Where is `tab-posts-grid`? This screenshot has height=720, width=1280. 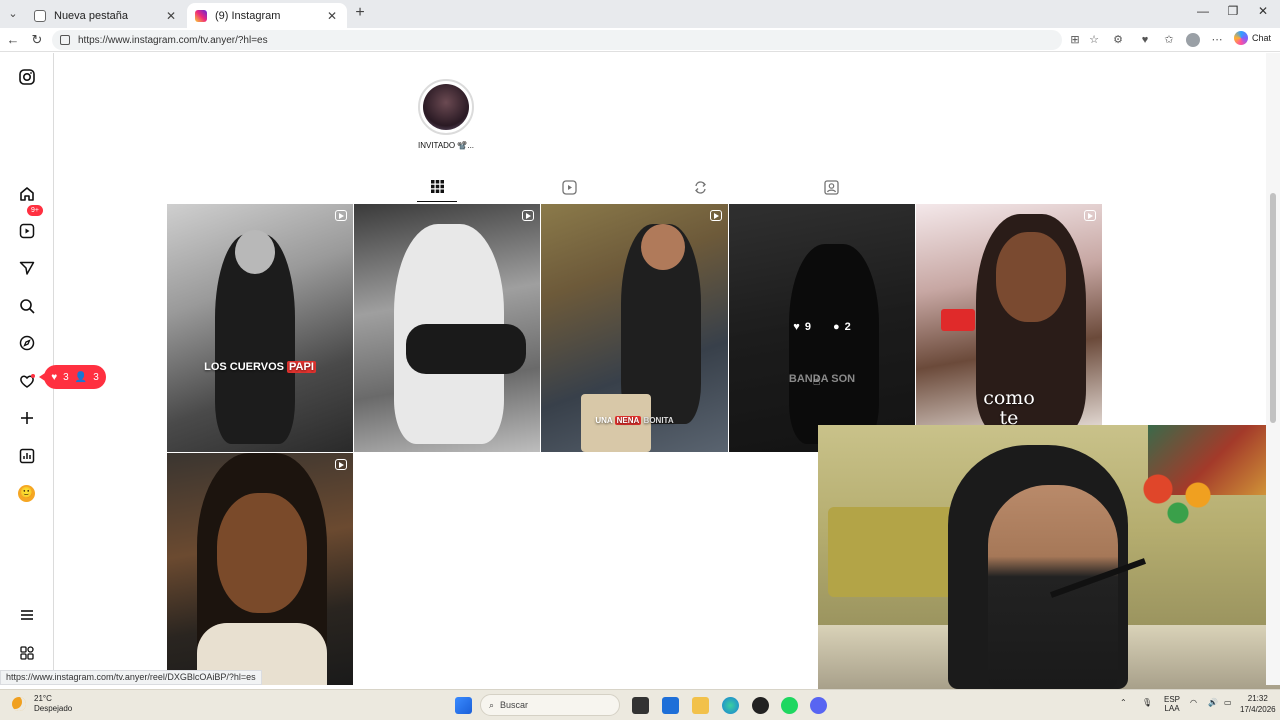 tab-posts-grid is located at coordinates (437, 187).